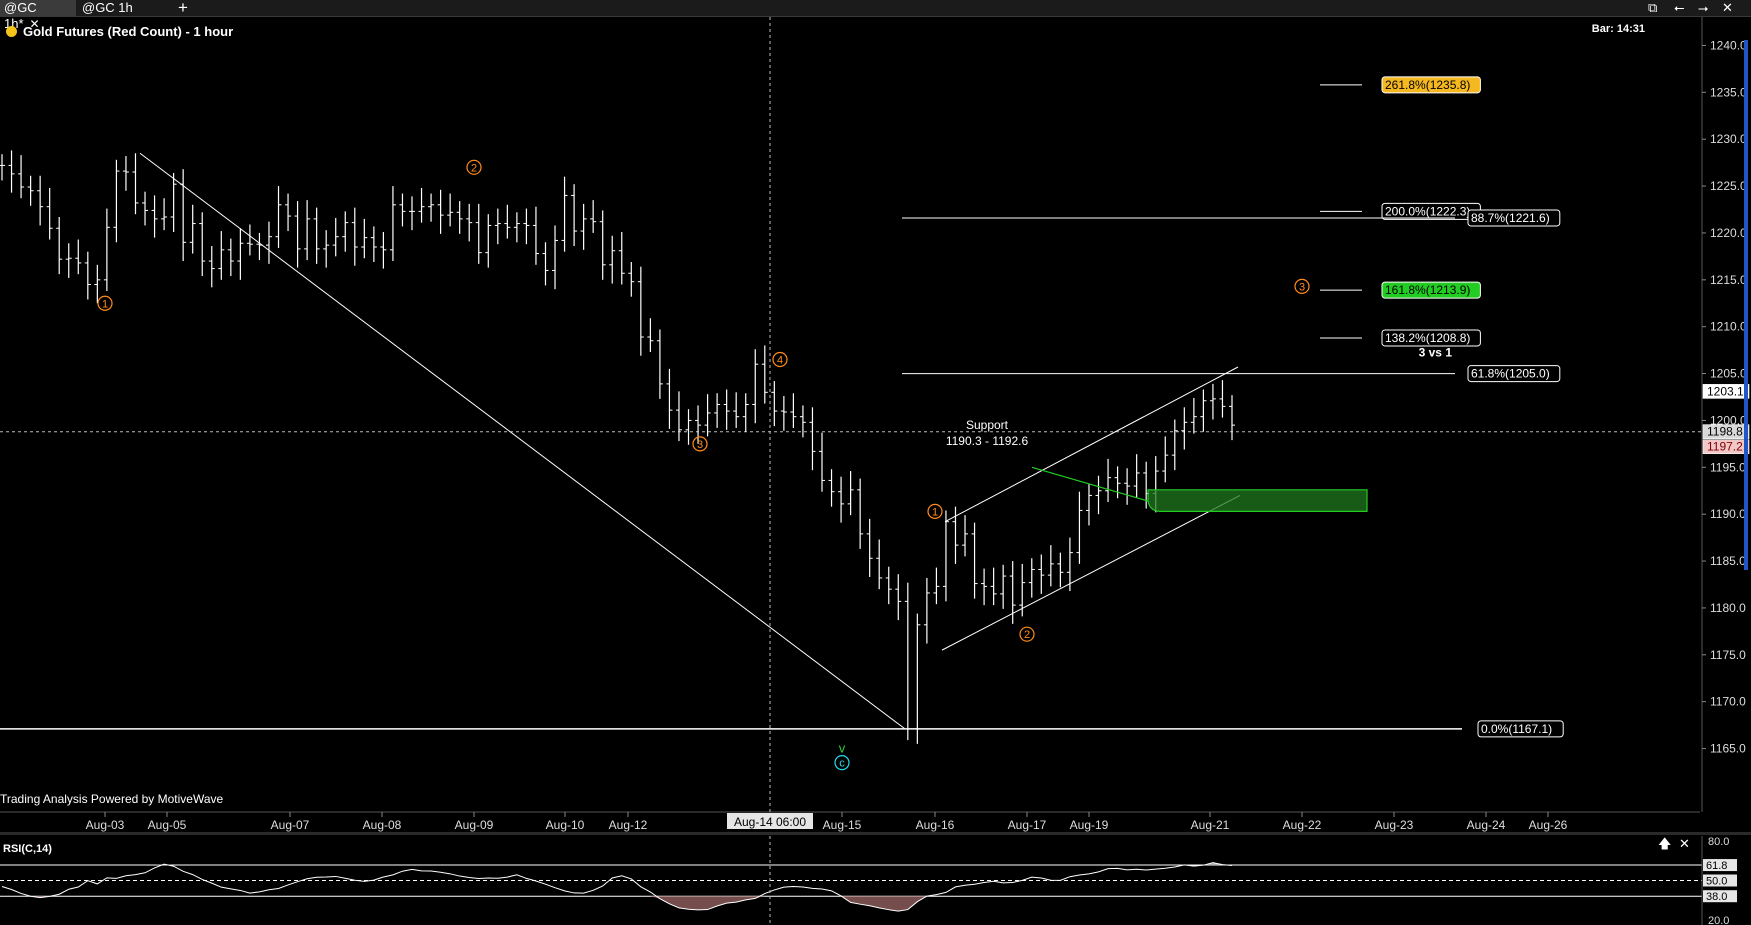 This screenshot has height=925, width=1751. Describe the element at coordinates (1679, 8) in the screenshot. I see `back-arrow-icon: ⭠` at that location.